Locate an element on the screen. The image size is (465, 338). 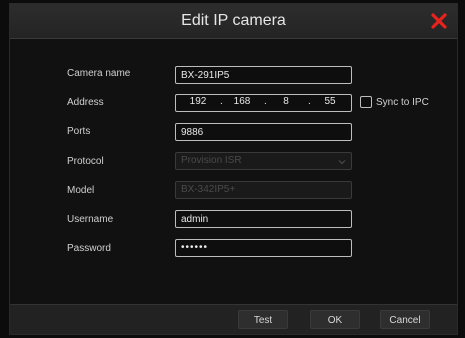
chevron-down-icon is located at coordinates (342, 160).